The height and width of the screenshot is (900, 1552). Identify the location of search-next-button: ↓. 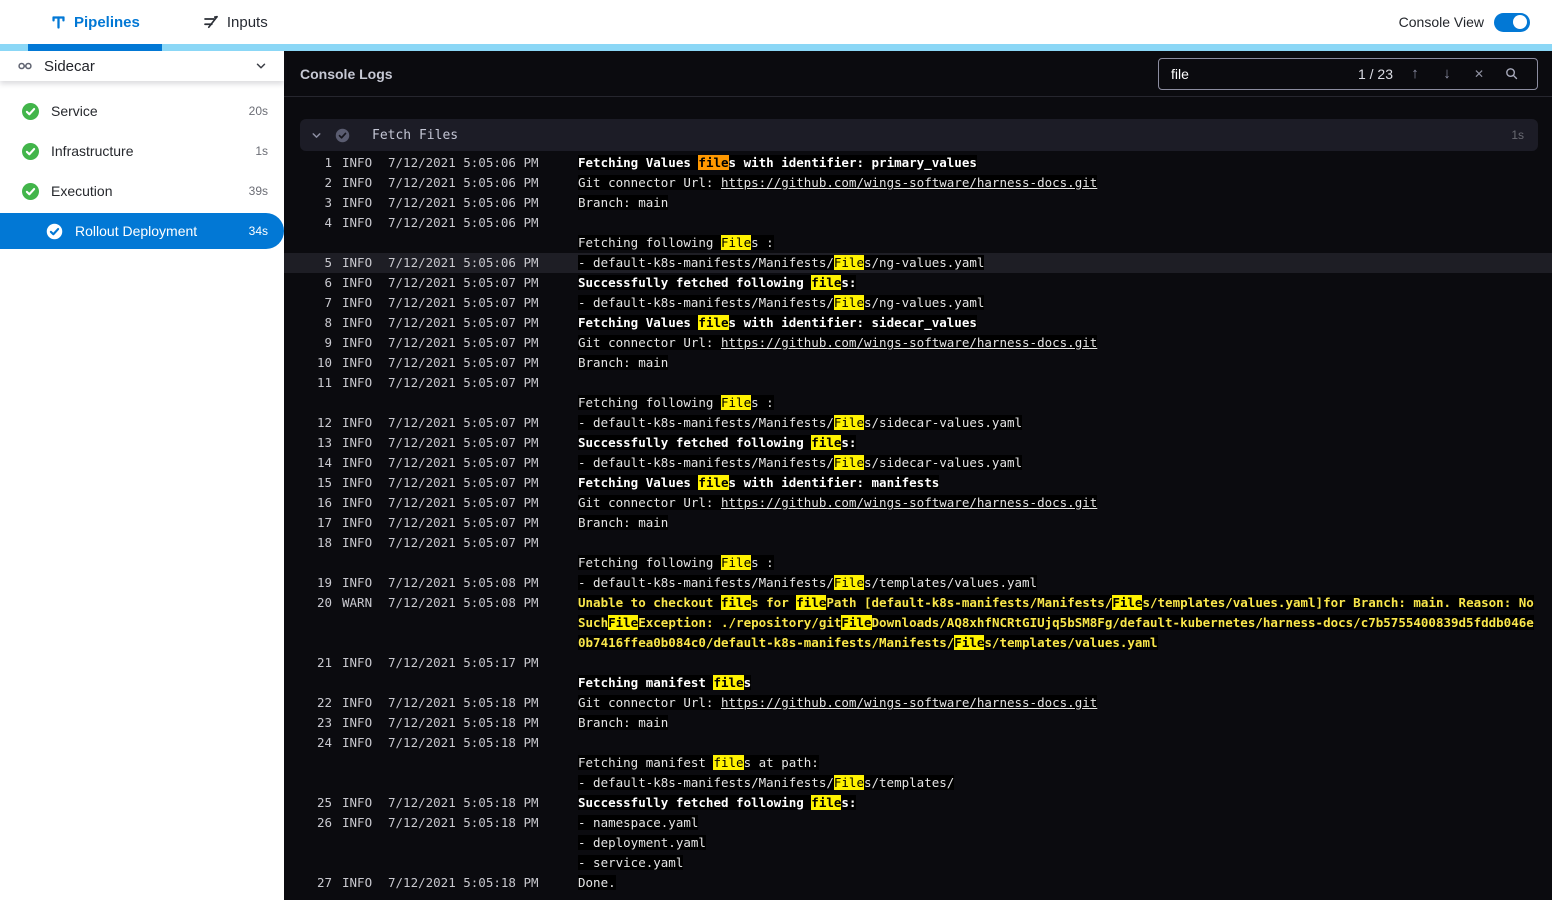
(1447, 74).